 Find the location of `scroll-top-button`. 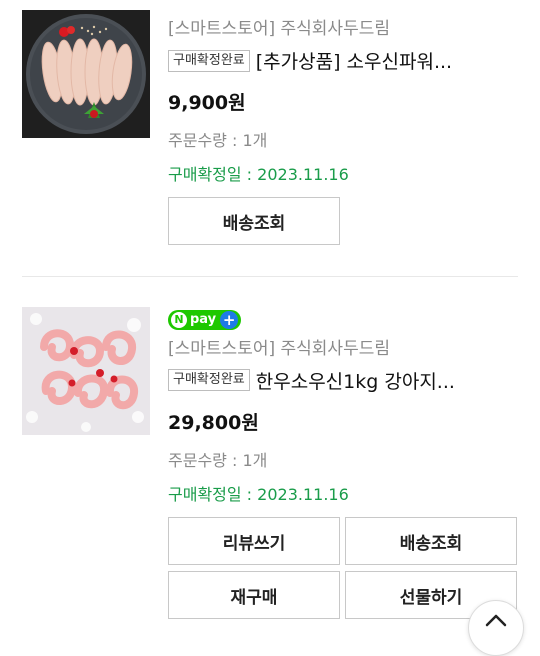

scroll-top-button is located at coordinates (496, 628).